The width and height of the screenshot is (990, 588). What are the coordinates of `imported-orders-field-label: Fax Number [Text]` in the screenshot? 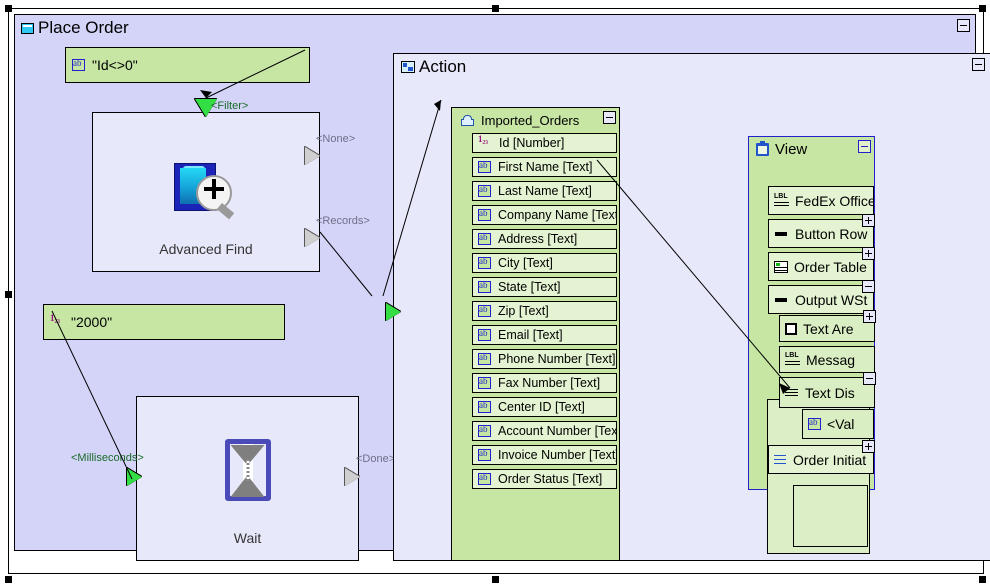 It's located at (549, 383).